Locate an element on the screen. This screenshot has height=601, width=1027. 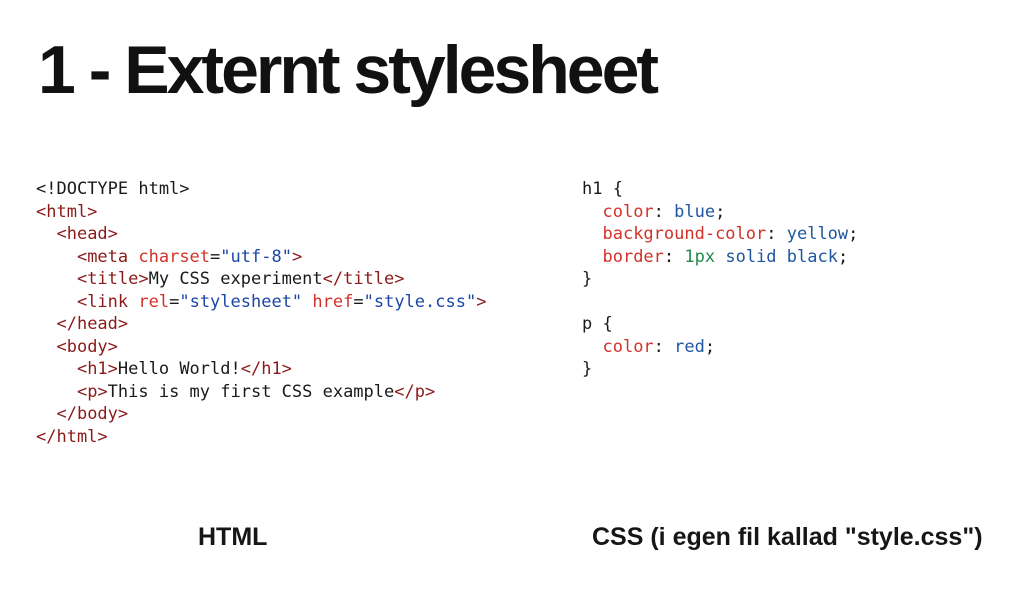
code-token: <meta is located at coordinates (107, 256).